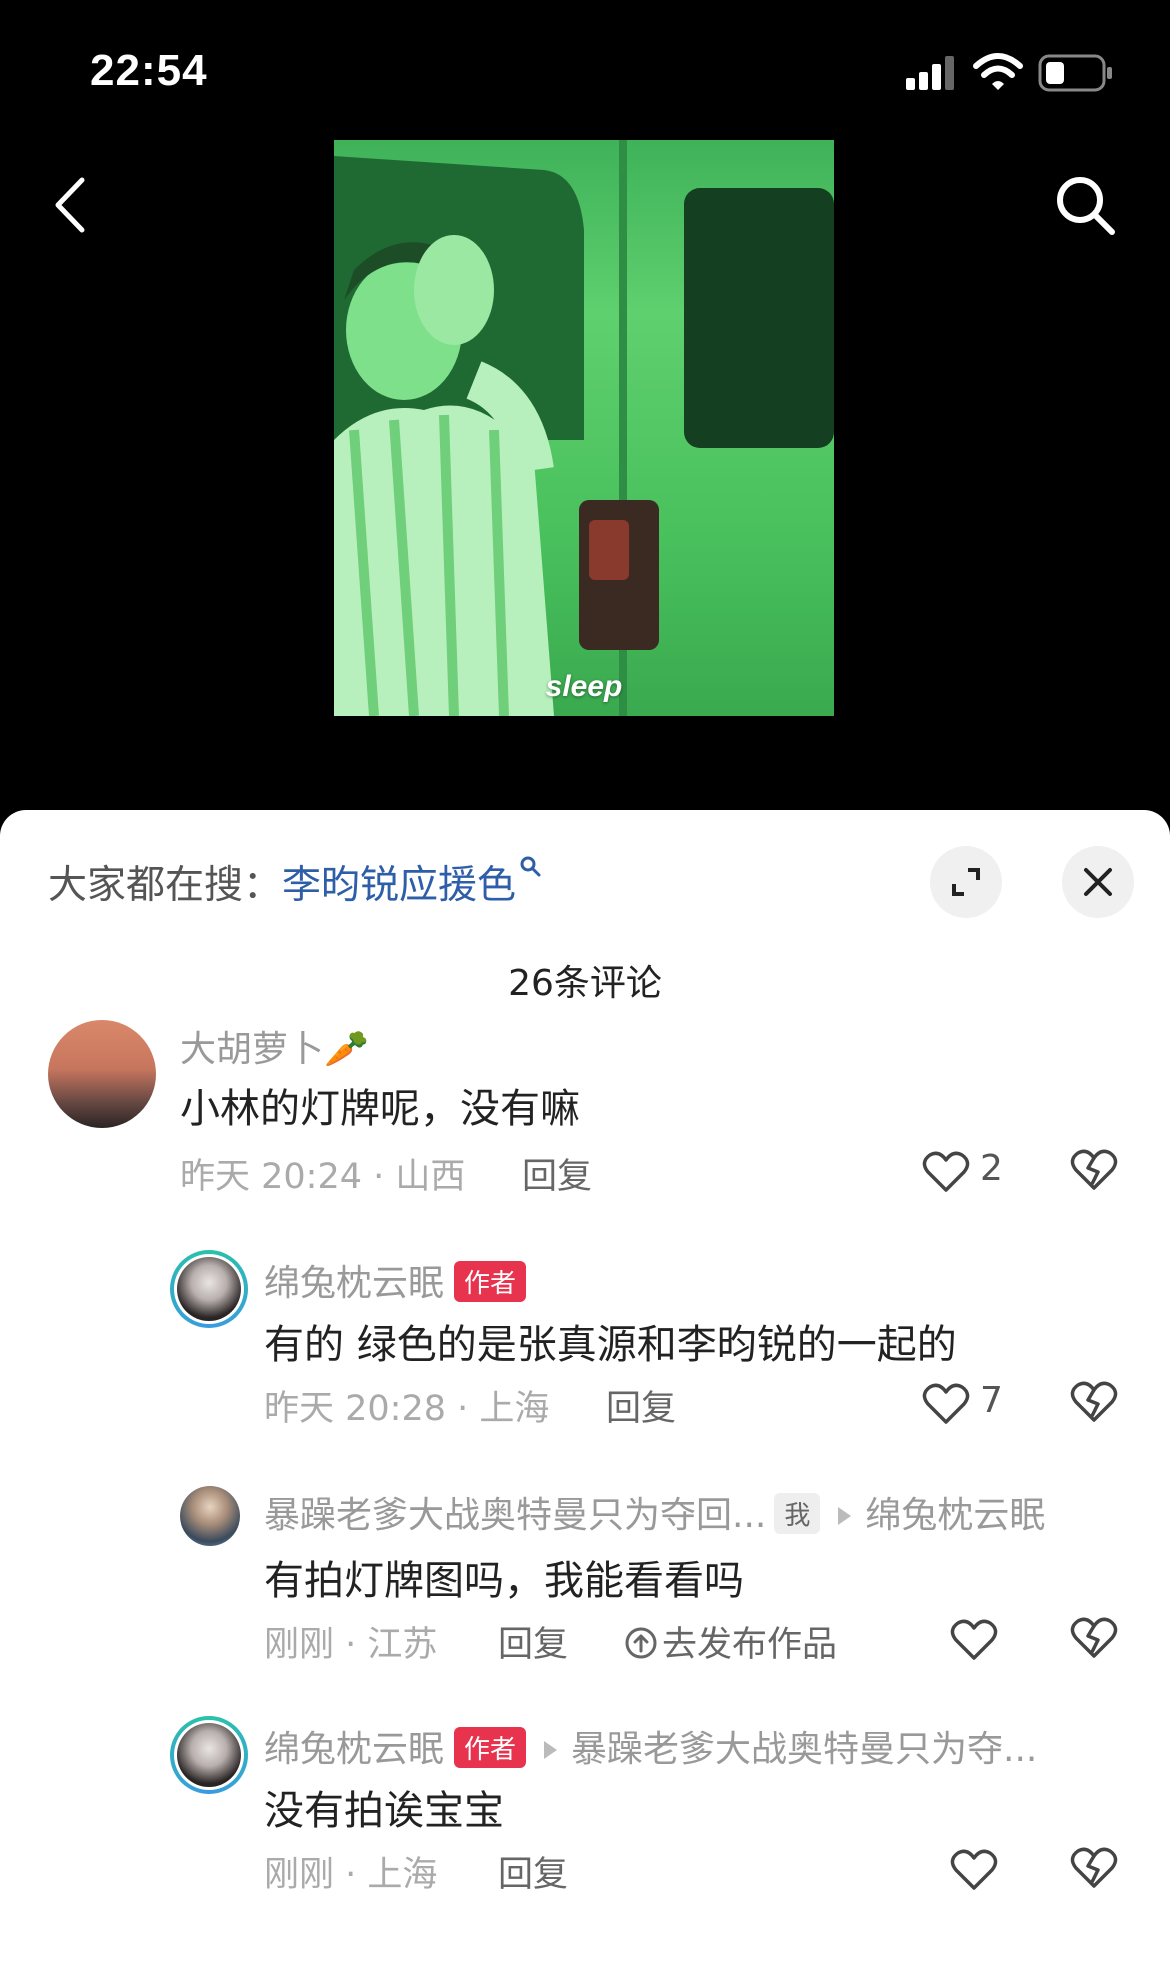 The height and width of the screenshot is (1973, 1170). I want to click on comment-text: 没有拍诶宝宝, so click(384, 1811).